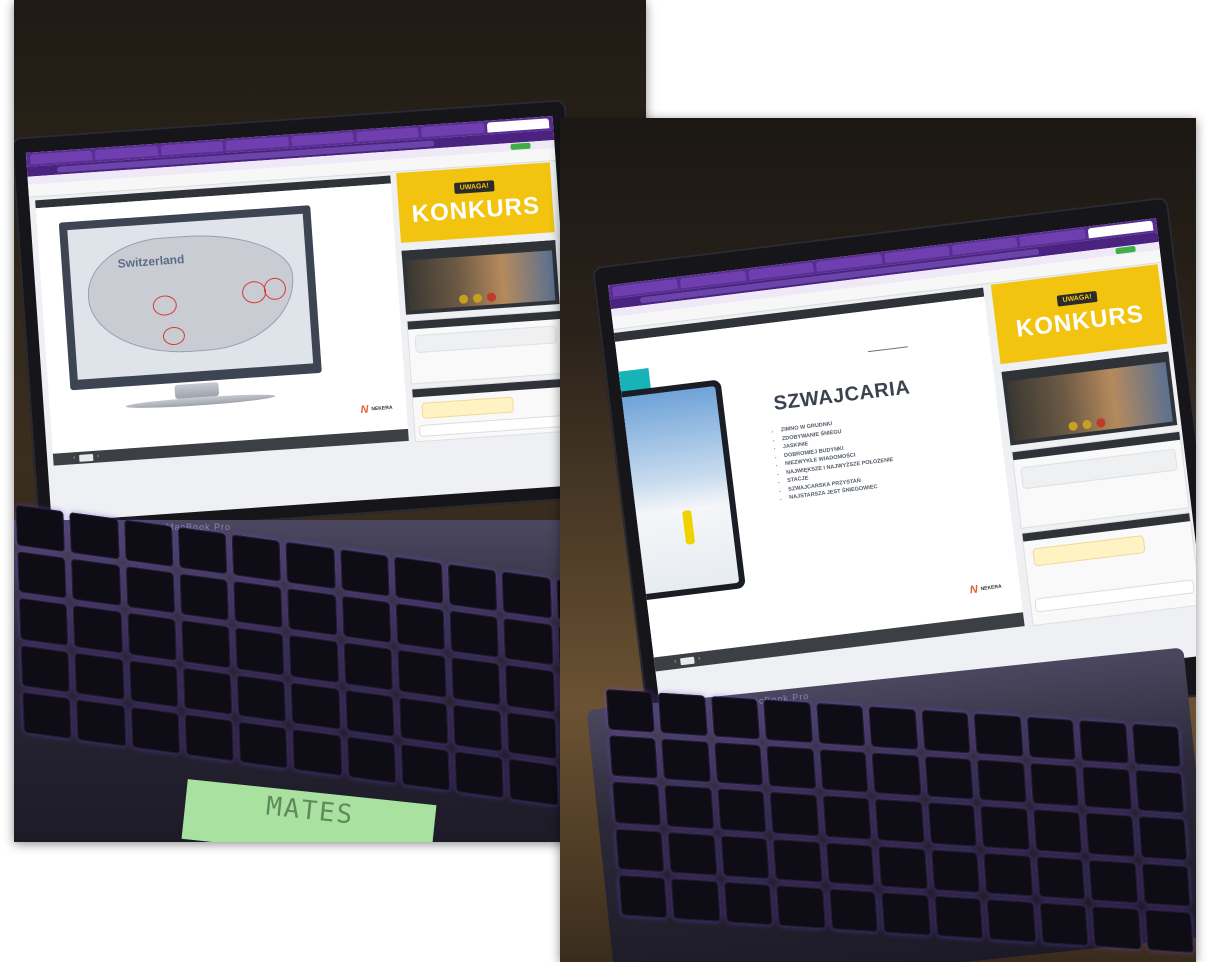  I want to click on mic-icon, so click(1073, 426).